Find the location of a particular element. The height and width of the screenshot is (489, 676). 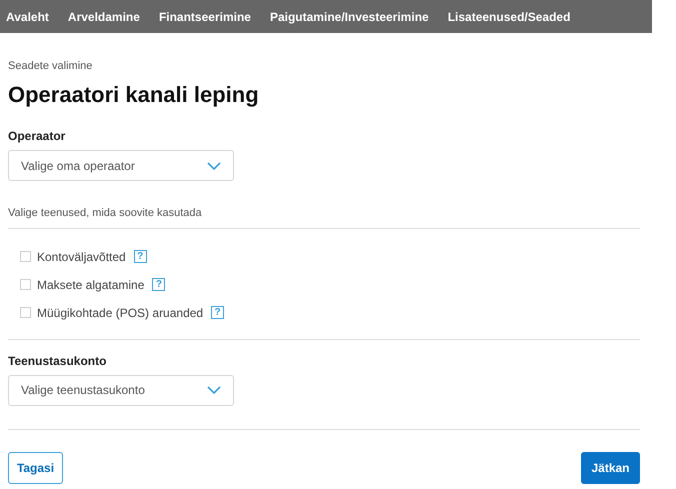

select-field: Valige teenustasukonto is located at coordinates (121, 390).